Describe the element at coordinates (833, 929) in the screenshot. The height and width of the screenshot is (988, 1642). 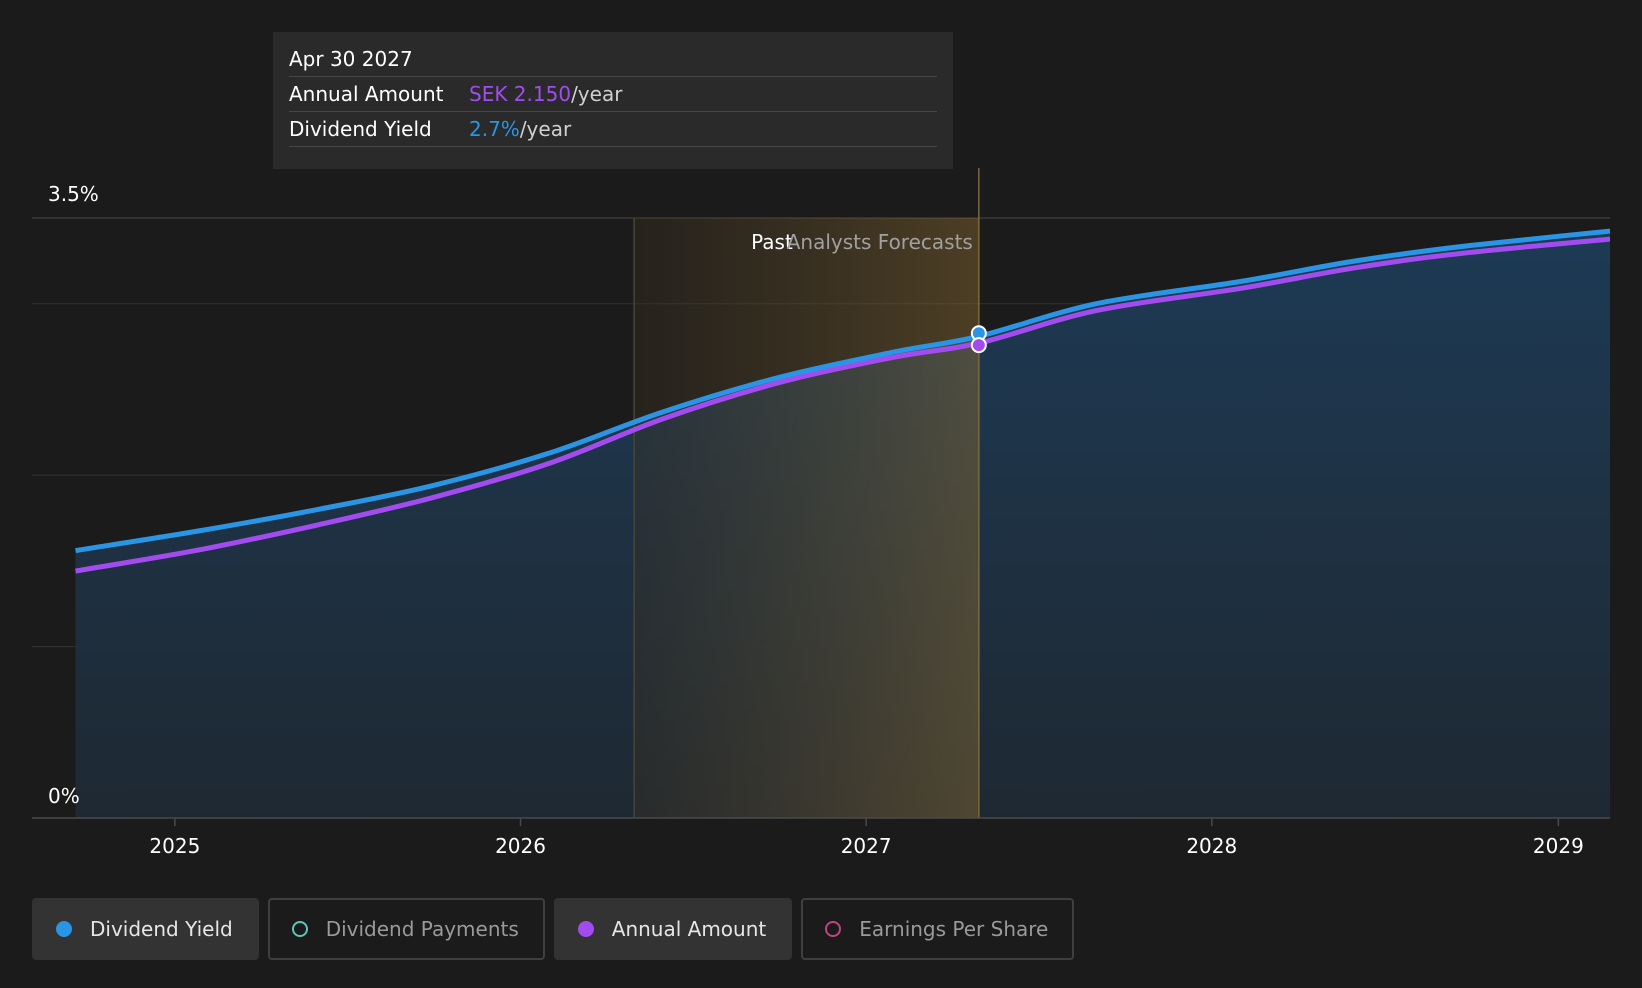
I see `legend-earnings-per-share-marker-icon` at that location.